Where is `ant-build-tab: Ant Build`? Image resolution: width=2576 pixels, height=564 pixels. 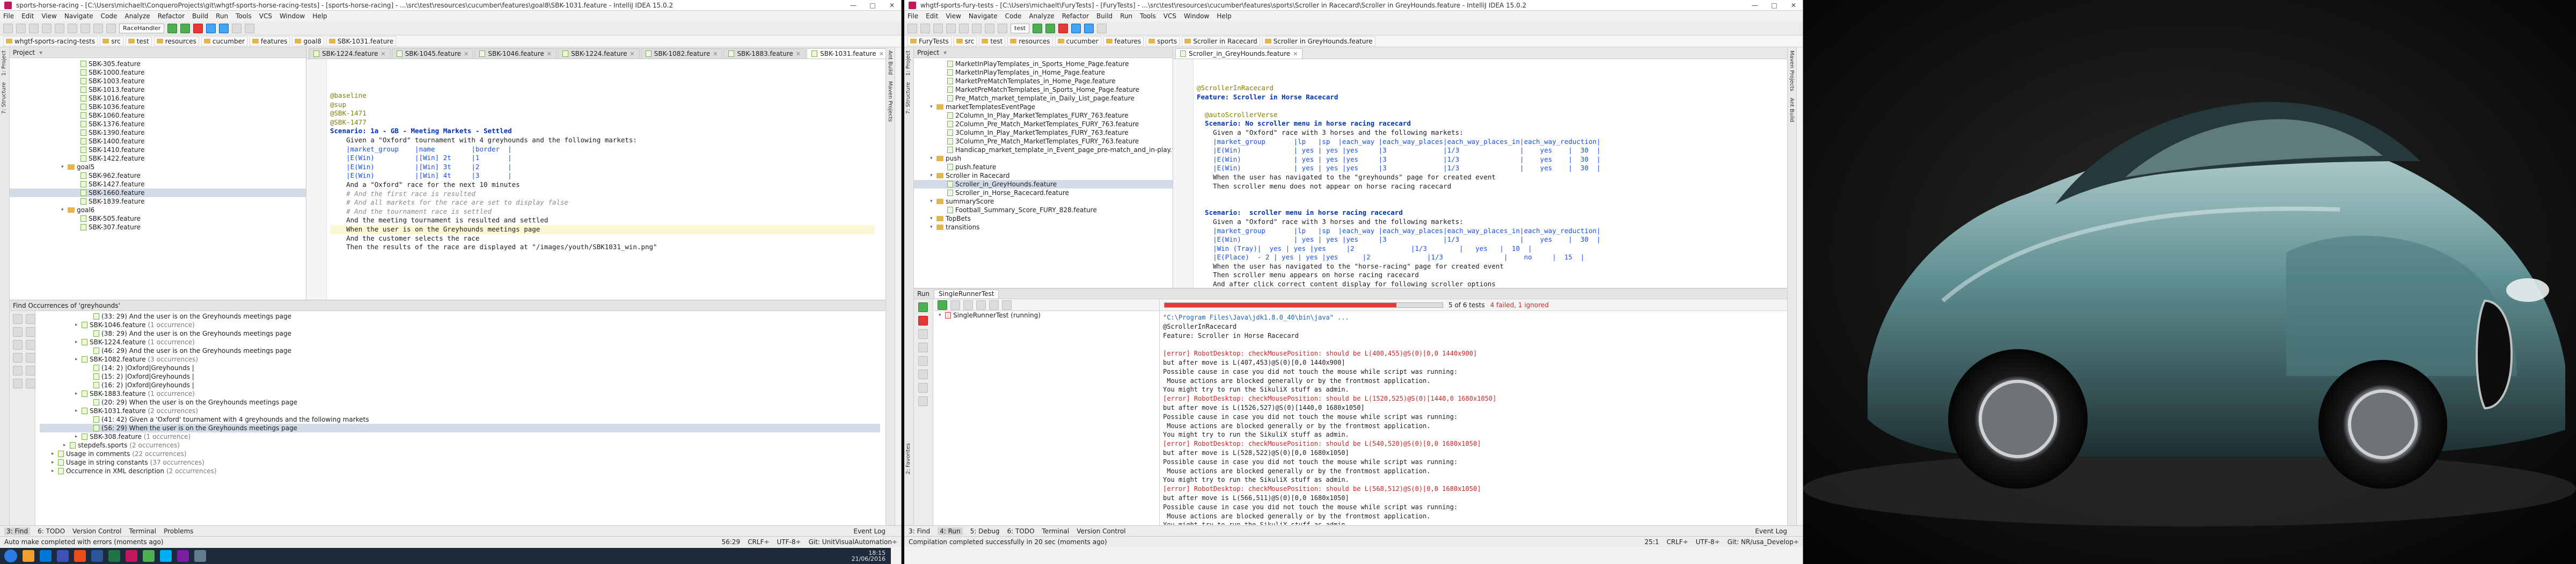
ant-build-tab: Ant Build is located at coordinates (890, 62).